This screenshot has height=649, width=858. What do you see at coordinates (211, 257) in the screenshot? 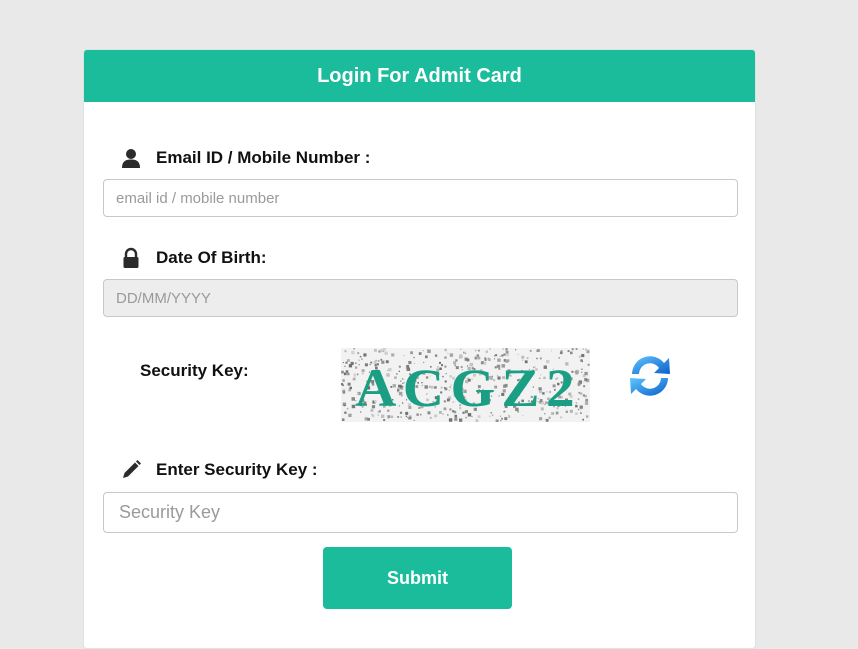
I see `dob-label: Date Of Birth:` at bounding box center [211, 257].